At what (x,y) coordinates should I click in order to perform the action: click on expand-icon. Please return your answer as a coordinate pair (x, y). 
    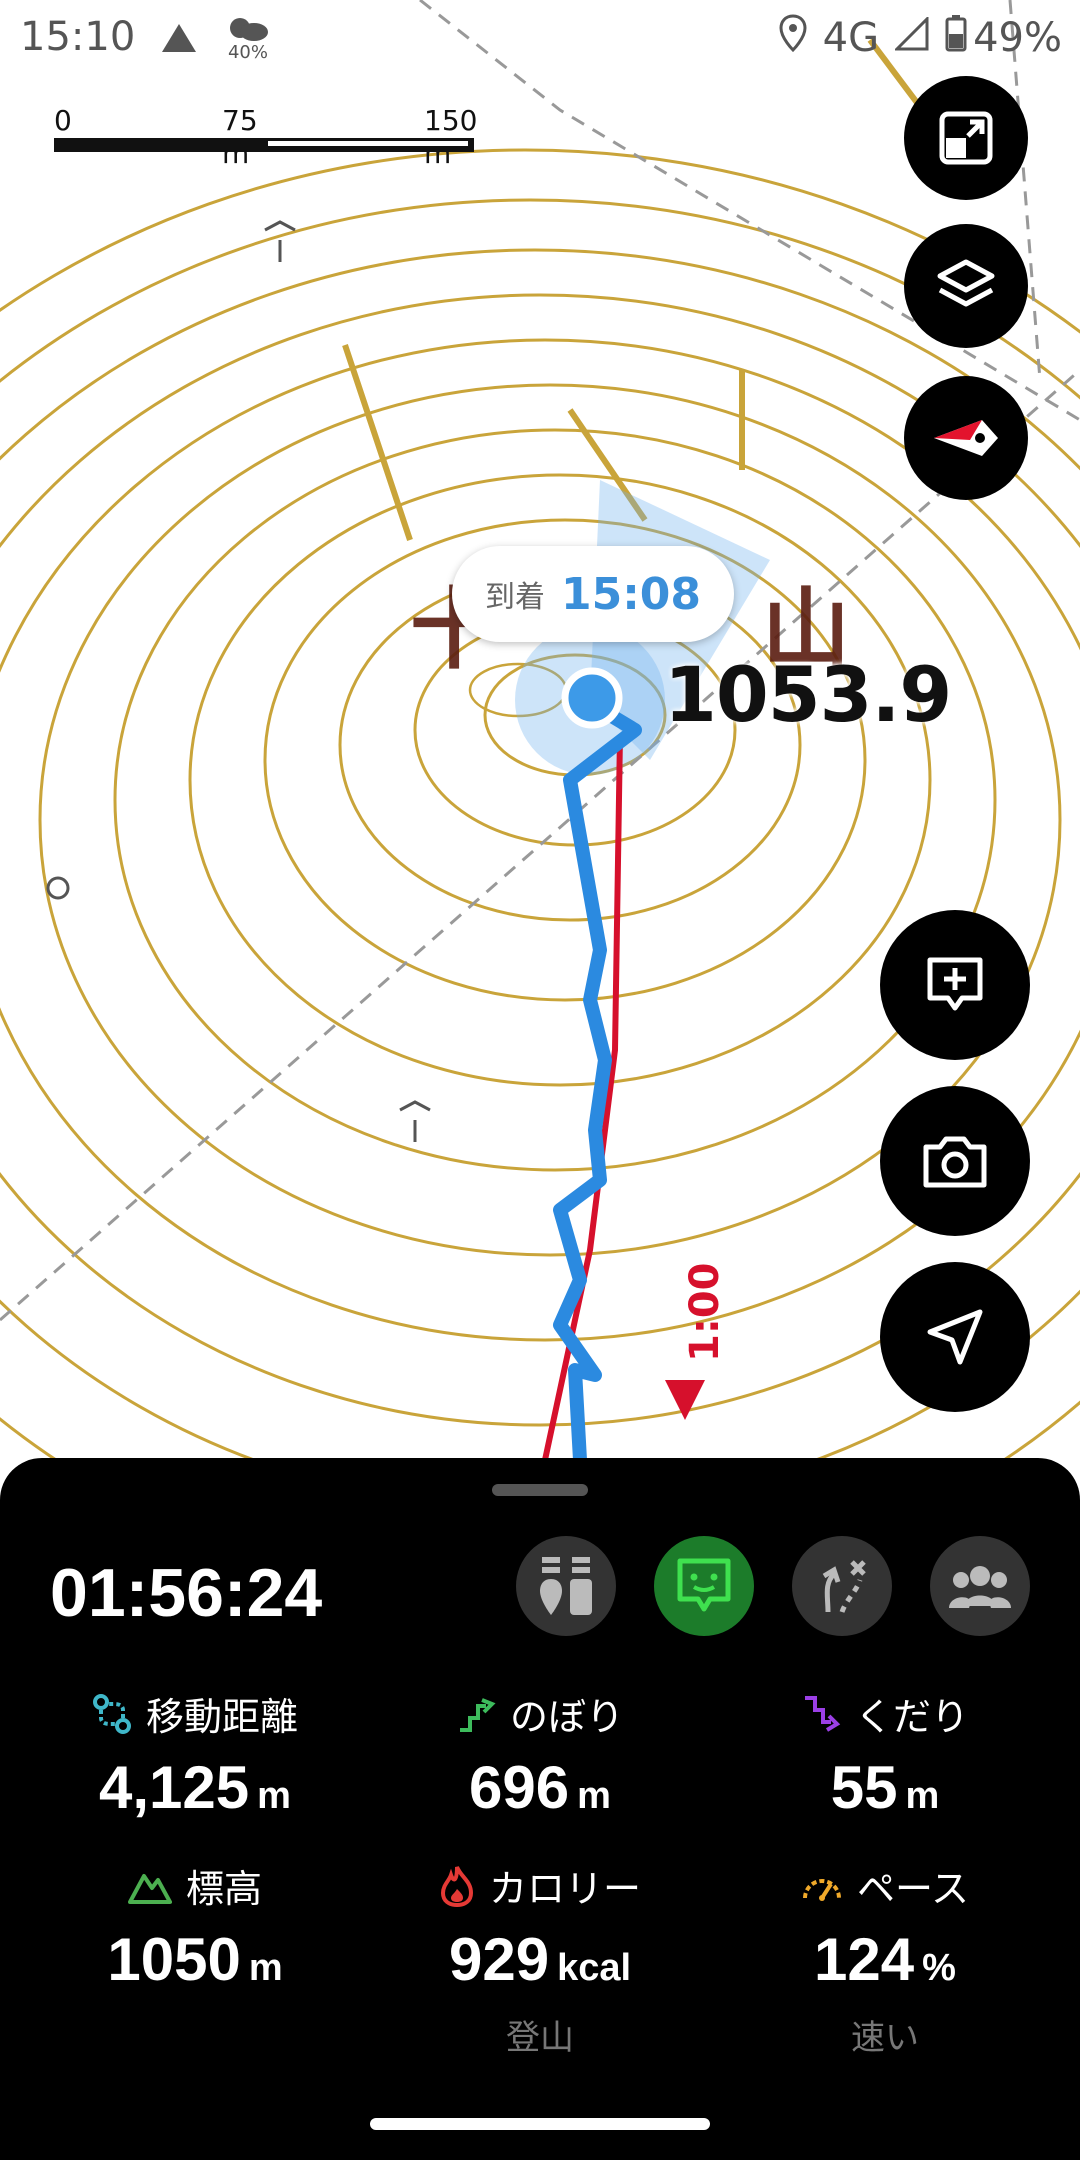
    Looking at the image, I should click on (966, 138).